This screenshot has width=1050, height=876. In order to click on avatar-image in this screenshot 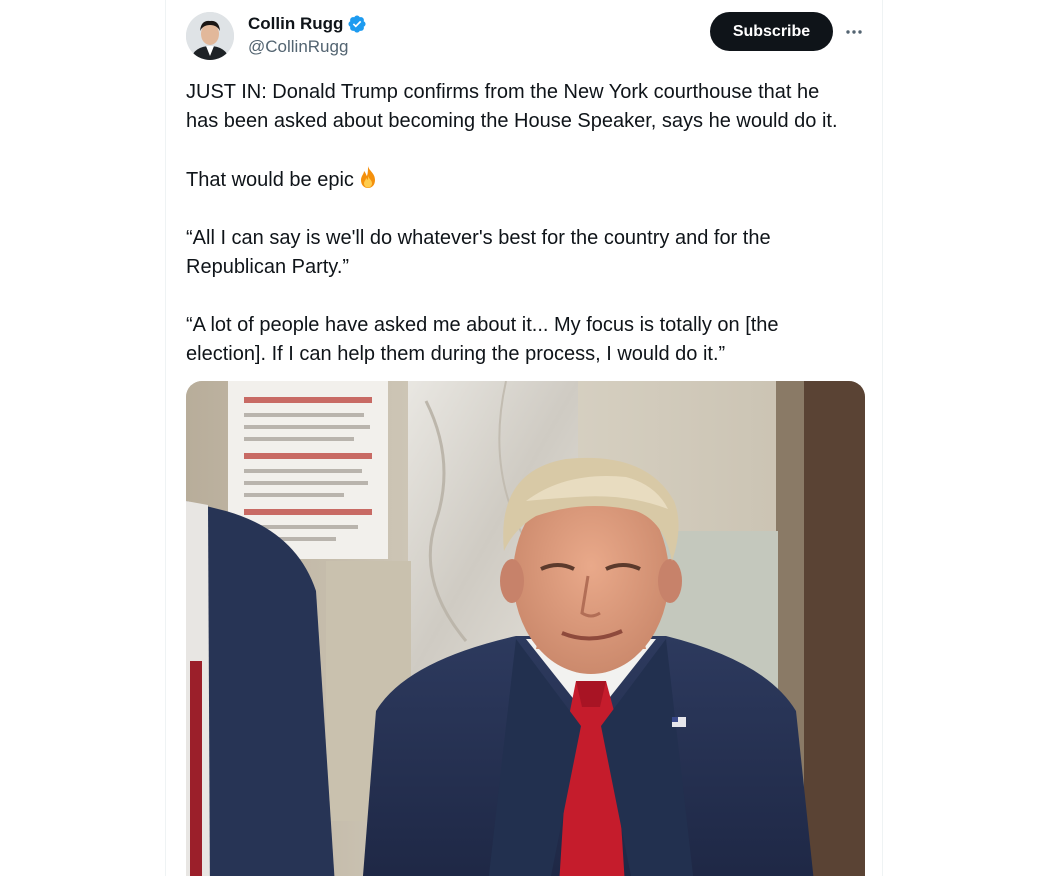, I will do `click(210, 36)`.